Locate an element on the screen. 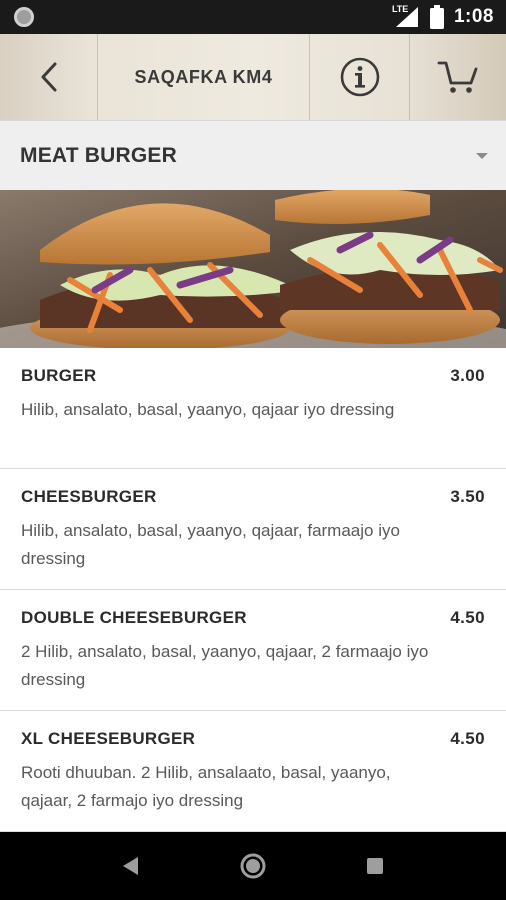 This screenshot has width=506, height=900. app-bar: SAQAFKA KM4 is located at coordinates (253, 77).